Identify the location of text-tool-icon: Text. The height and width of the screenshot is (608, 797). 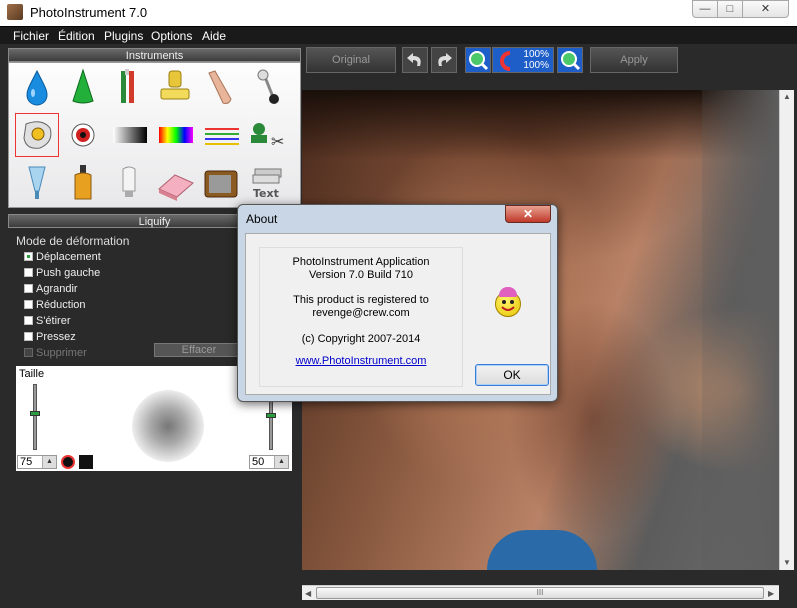
(267, 183).